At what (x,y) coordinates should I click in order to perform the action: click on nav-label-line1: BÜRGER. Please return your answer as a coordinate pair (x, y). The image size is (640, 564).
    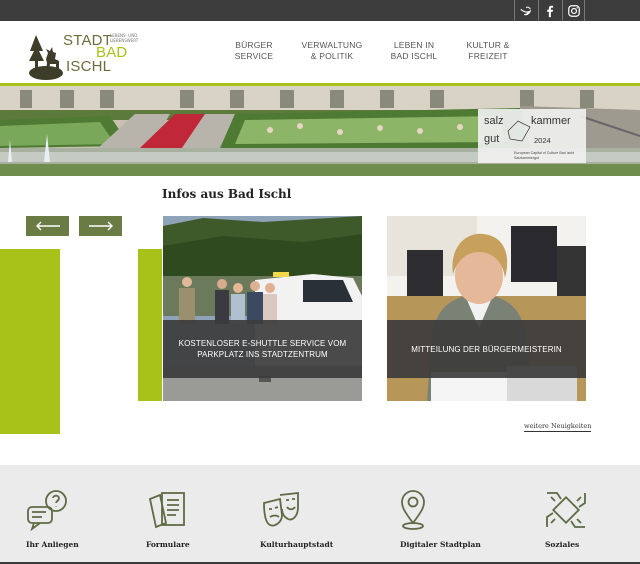
    Looking at the image, I should click on (254, 45).